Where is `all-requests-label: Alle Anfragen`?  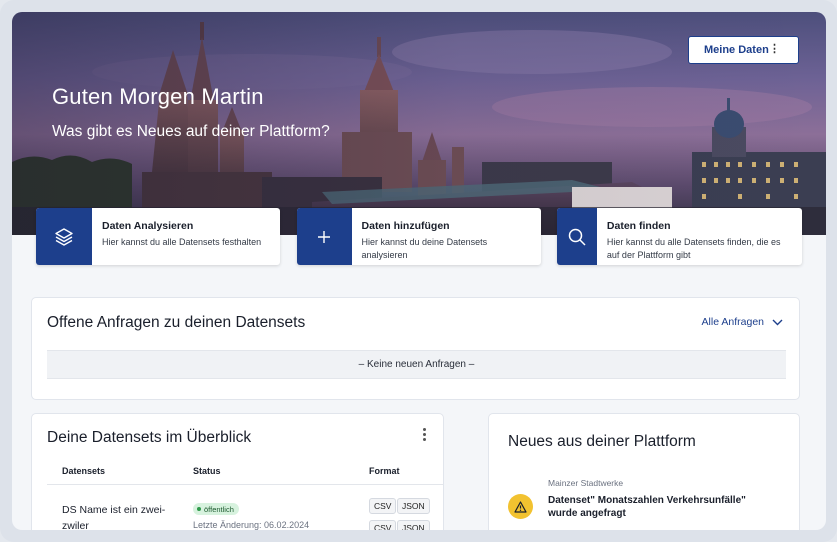
all-requests-label: Alle Anfragen is located at coordinates (732, 322).